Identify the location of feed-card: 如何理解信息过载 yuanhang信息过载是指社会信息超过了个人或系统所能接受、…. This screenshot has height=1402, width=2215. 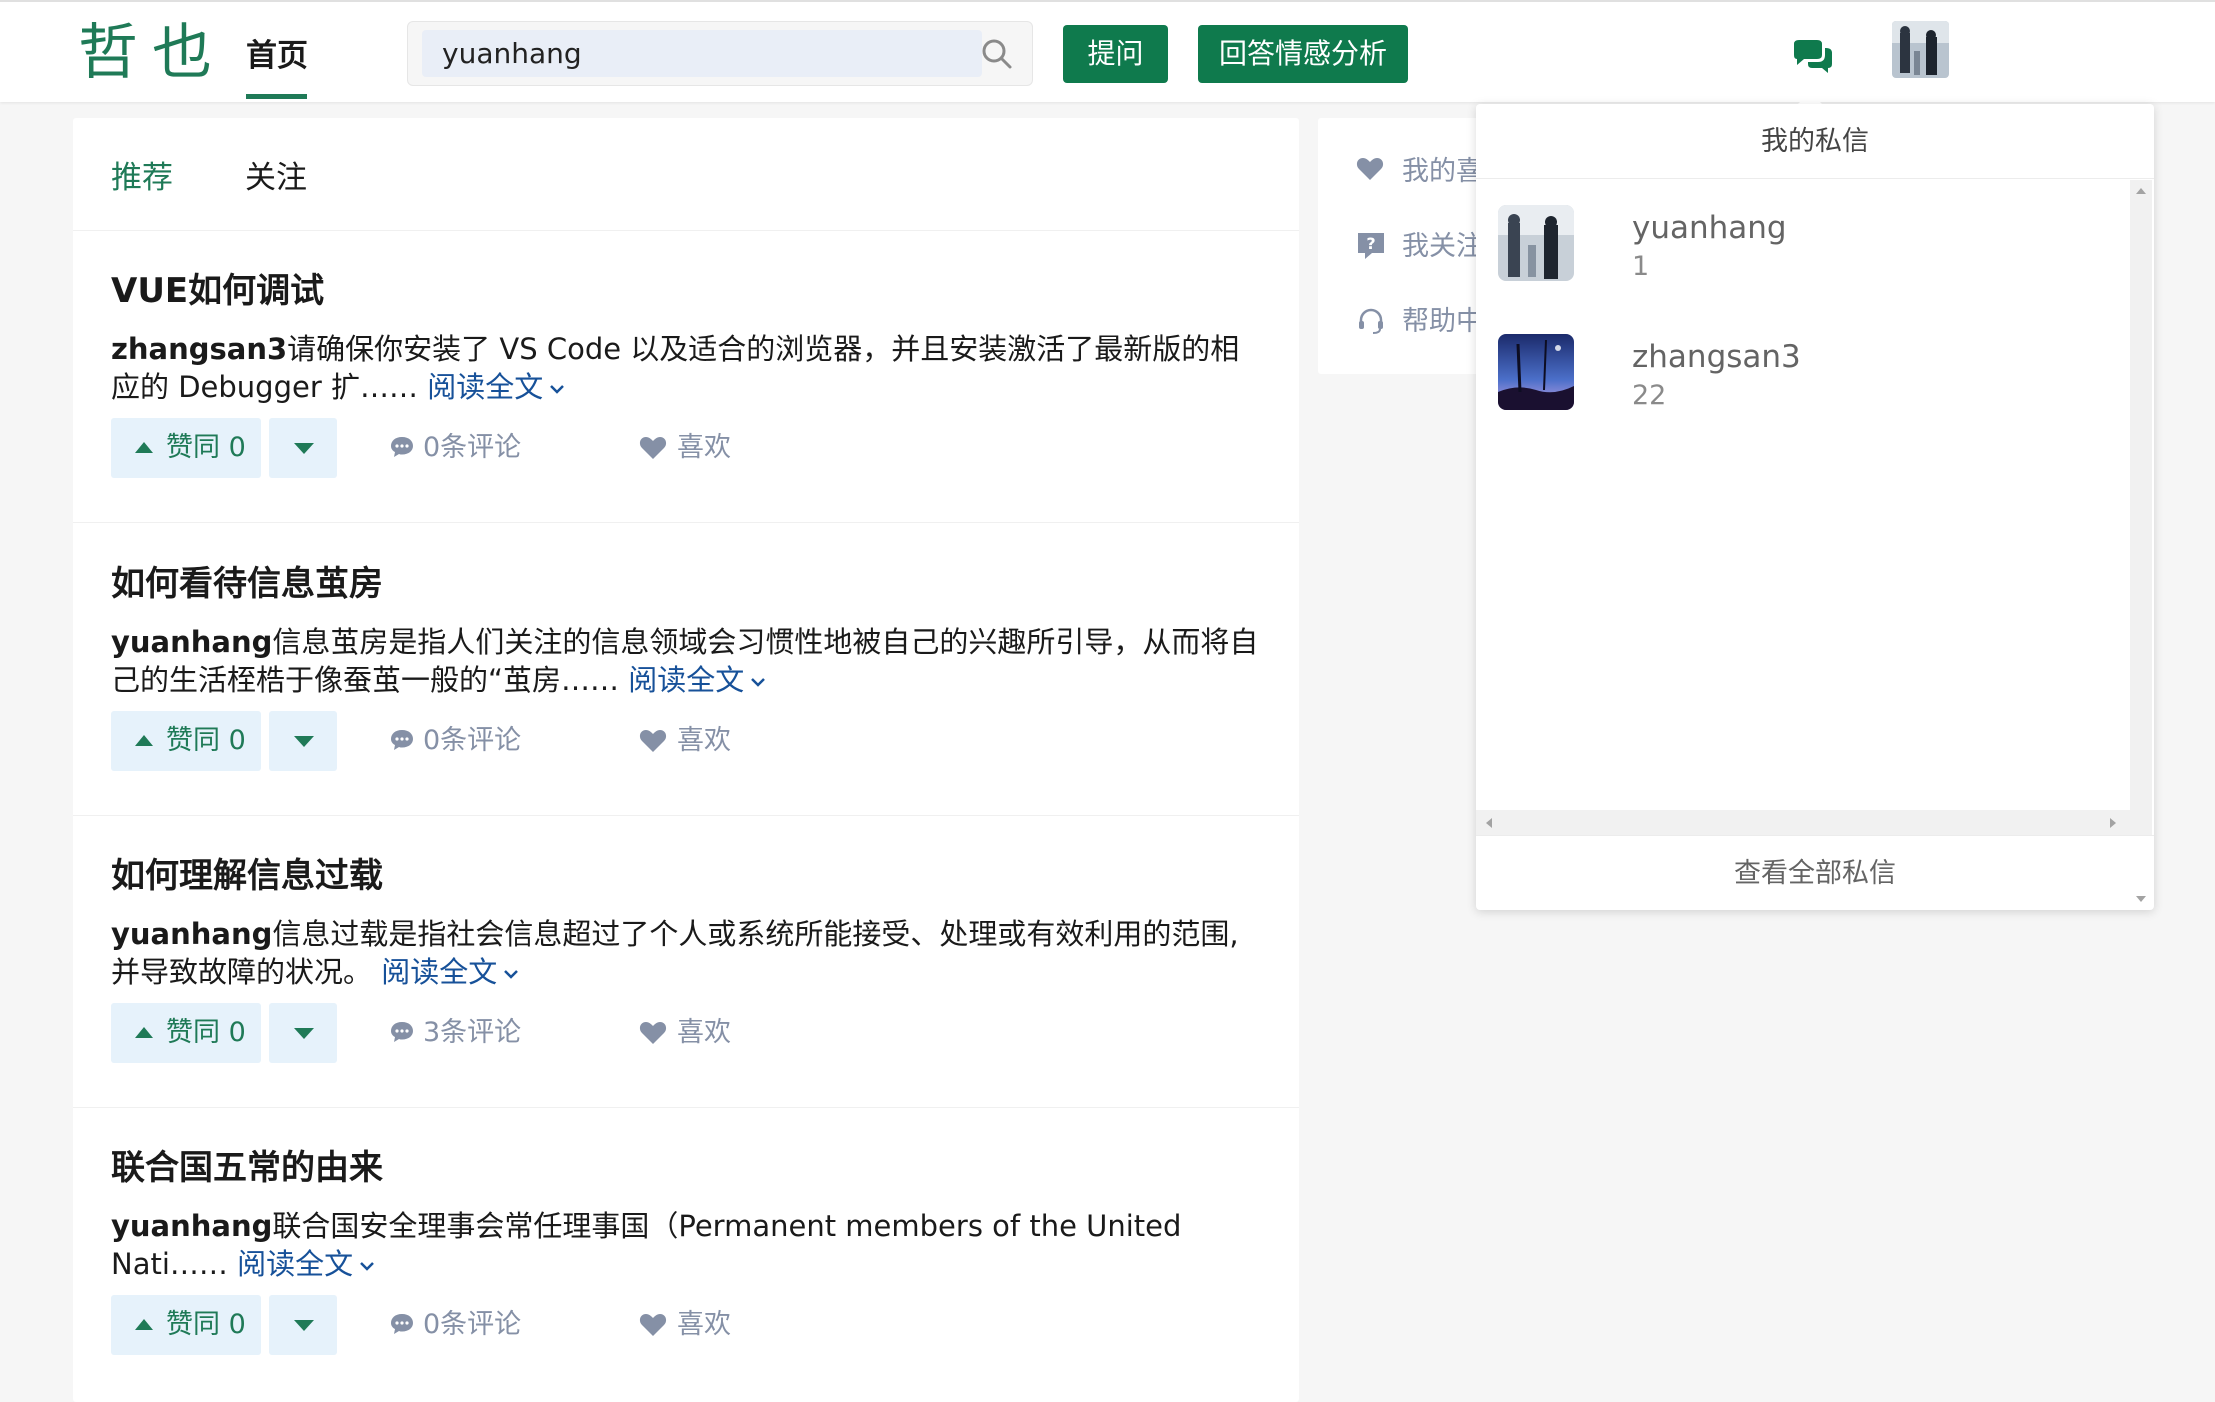
(686, 962).